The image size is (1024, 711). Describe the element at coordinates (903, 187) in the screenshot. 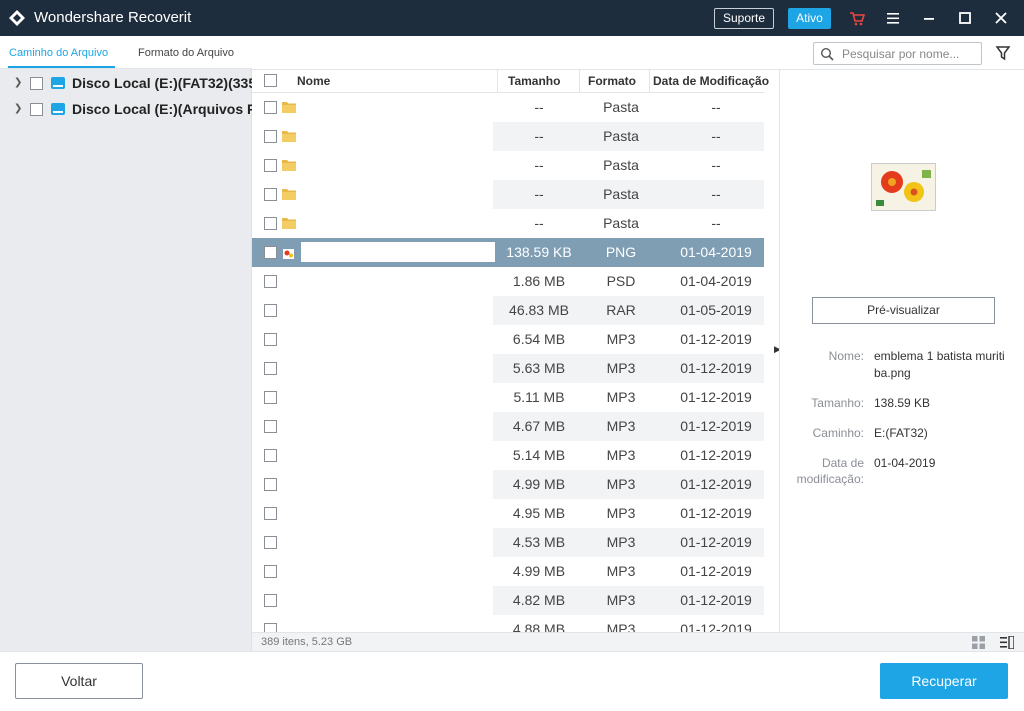

I see `flower-image-icon` at that location.